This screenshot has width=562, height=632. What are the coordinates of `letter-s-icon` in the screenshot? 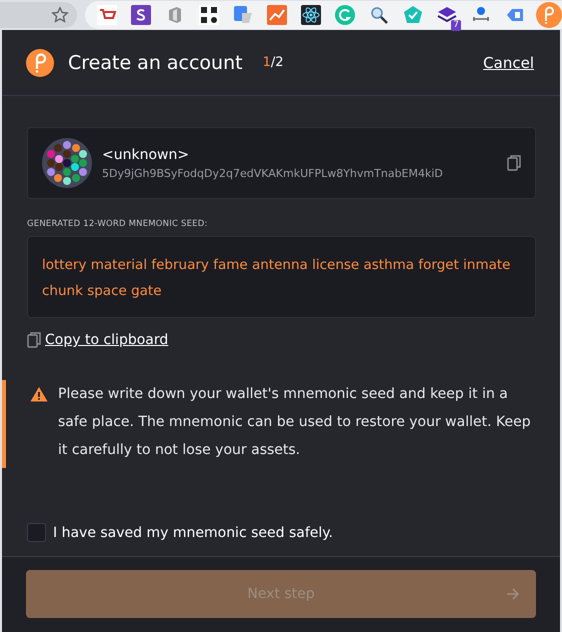 It's located at (141, 15).